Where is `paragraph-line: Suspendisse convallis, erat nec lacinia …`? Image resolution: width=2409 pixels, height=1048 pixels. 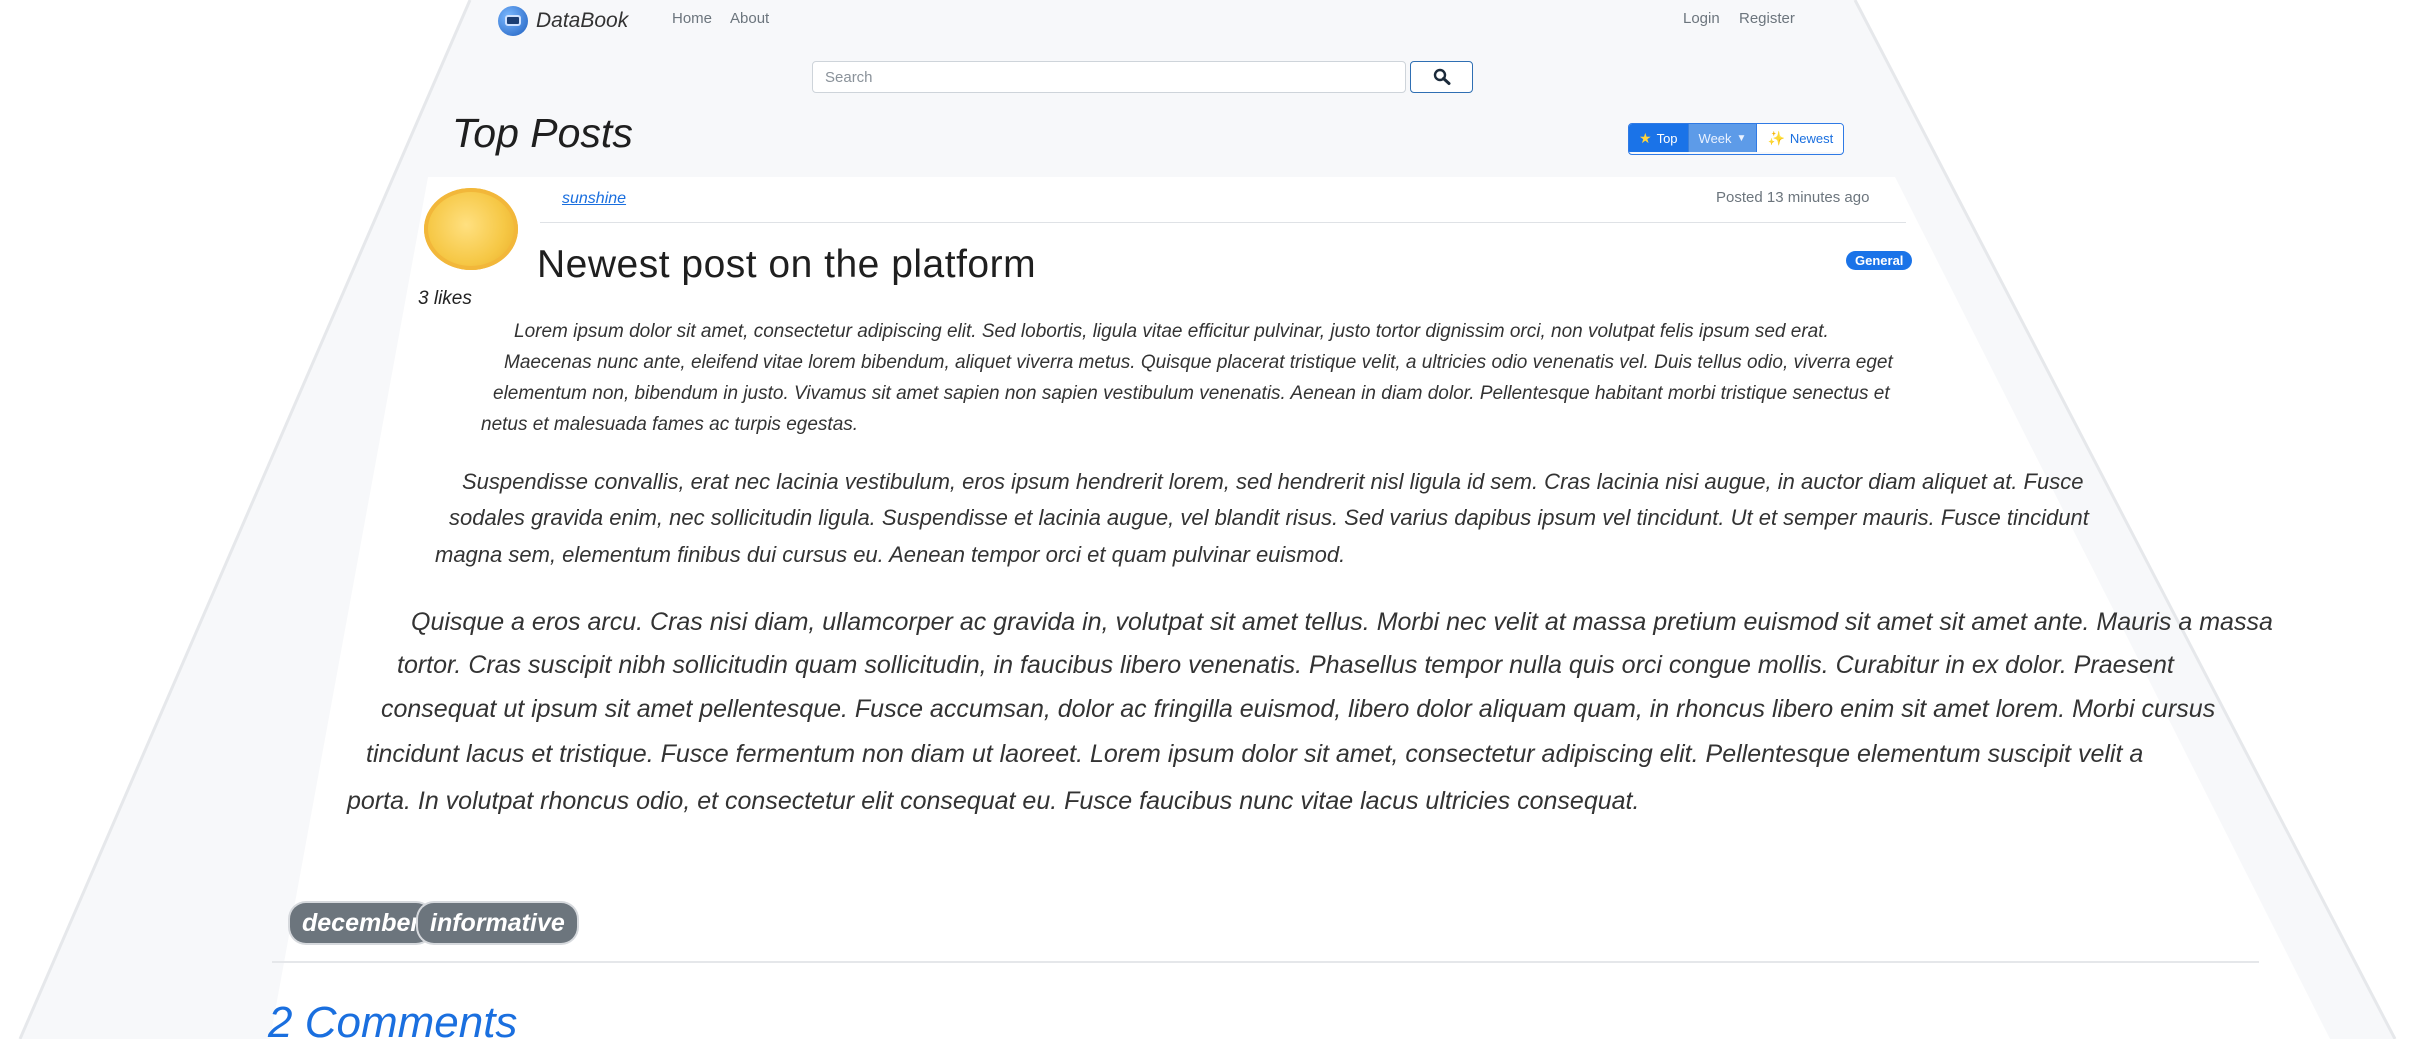
paragraph-line: Suspendisse convallis, erat nec lacinia … is located at coordinates (1273, 481).